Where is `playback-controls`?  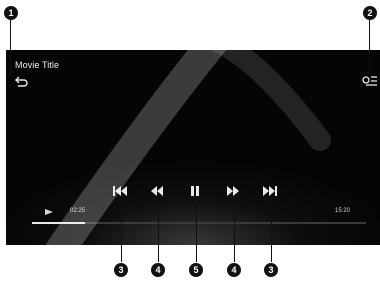 playback-controls is located at coordinates (193, 192).